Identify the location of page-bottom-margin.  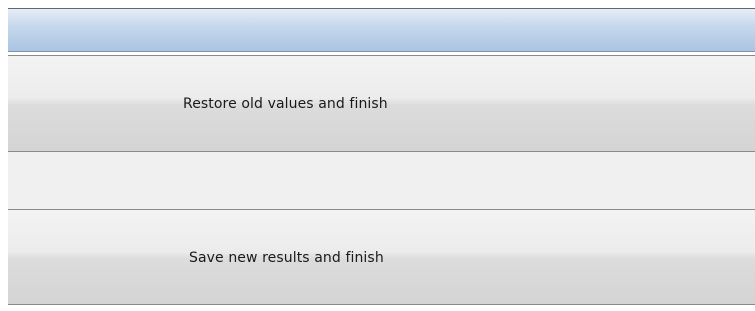
(377, 308).